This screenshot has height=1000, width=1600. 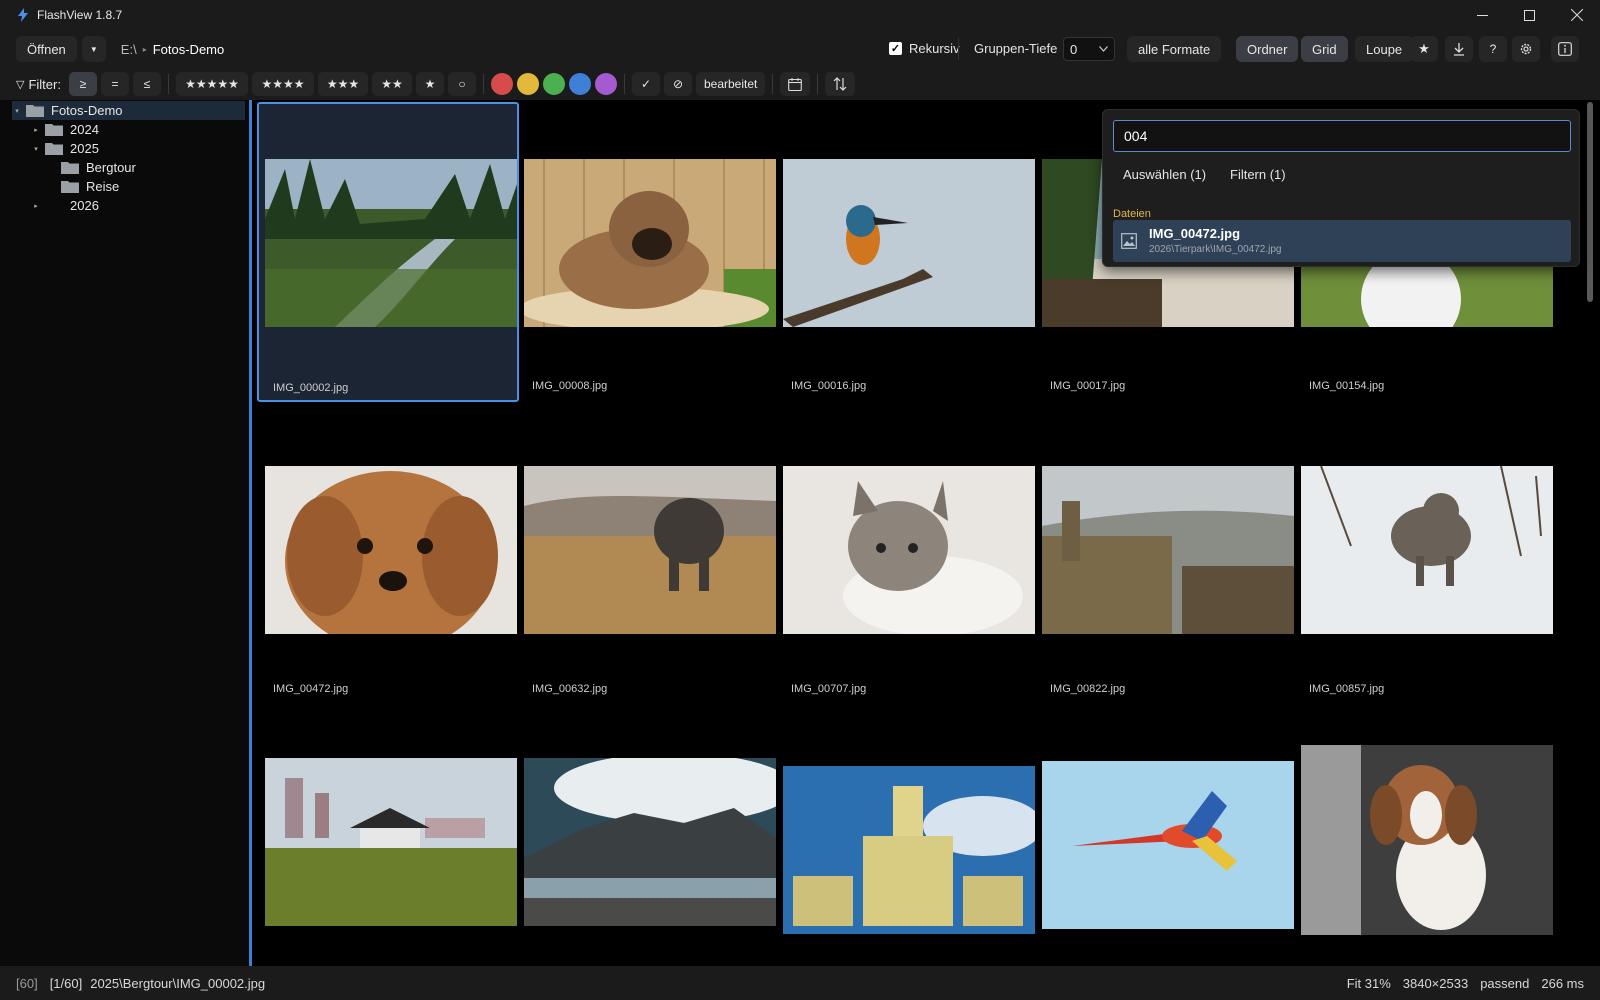 I want to click on filter-rejected-button: ⊘, so click(x=677, y=84).